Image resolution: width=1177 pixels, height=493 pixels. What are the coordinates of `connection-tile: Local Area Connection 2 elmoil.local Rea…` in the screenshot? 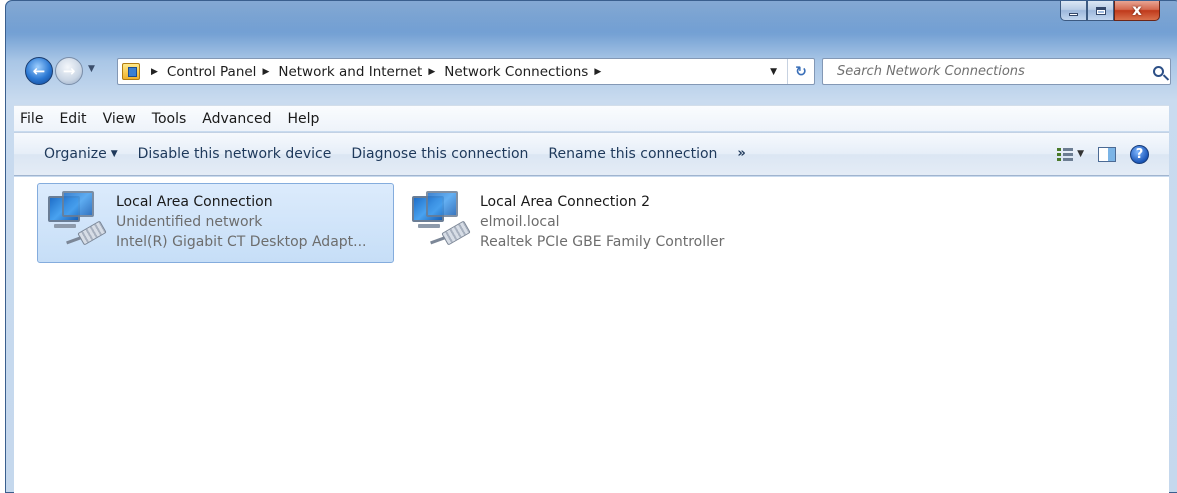 It's located at (581, 223).